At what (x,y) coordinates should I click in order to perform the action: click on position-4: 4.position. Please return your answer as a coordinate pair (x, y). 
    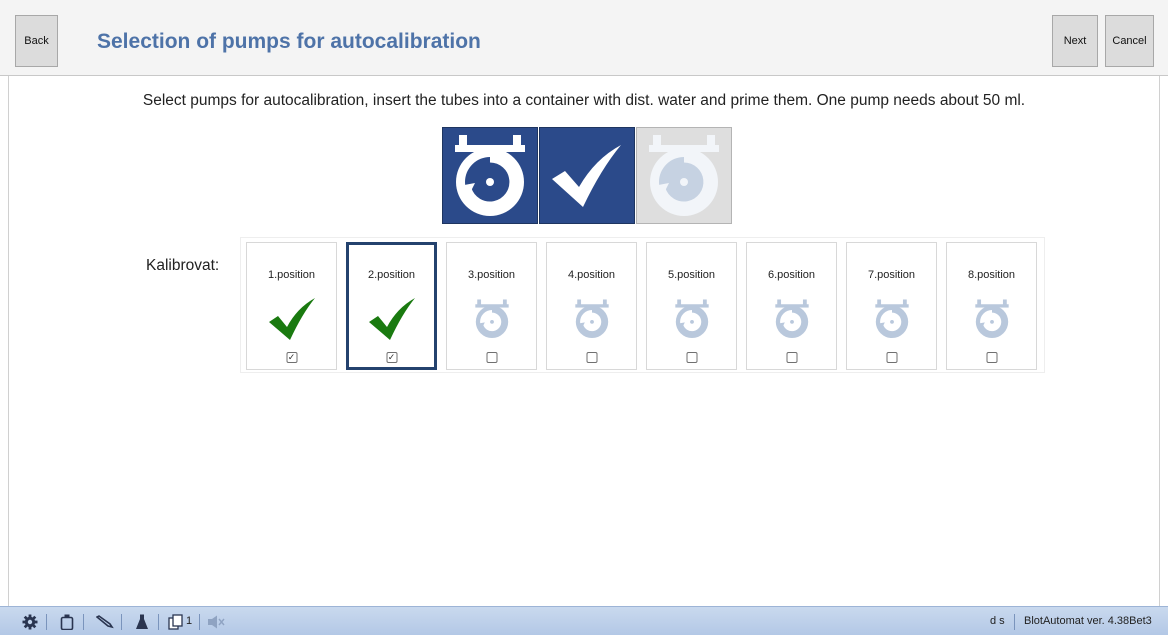
    Looking at the image, I should click on (591, 306).